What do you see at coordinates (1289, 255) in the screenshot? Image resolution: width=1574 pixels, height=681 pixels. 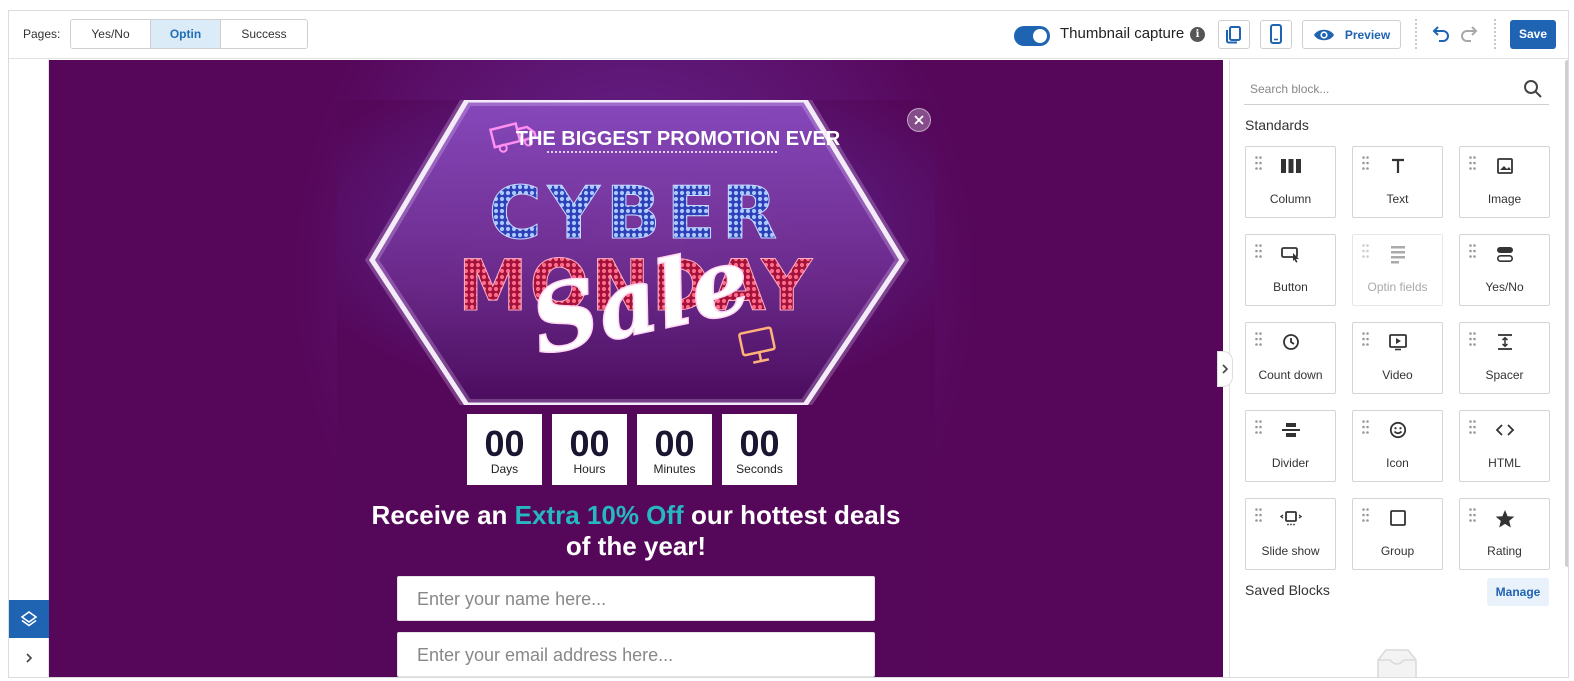 I see `button-icon` at bounding box center [1289, 255].